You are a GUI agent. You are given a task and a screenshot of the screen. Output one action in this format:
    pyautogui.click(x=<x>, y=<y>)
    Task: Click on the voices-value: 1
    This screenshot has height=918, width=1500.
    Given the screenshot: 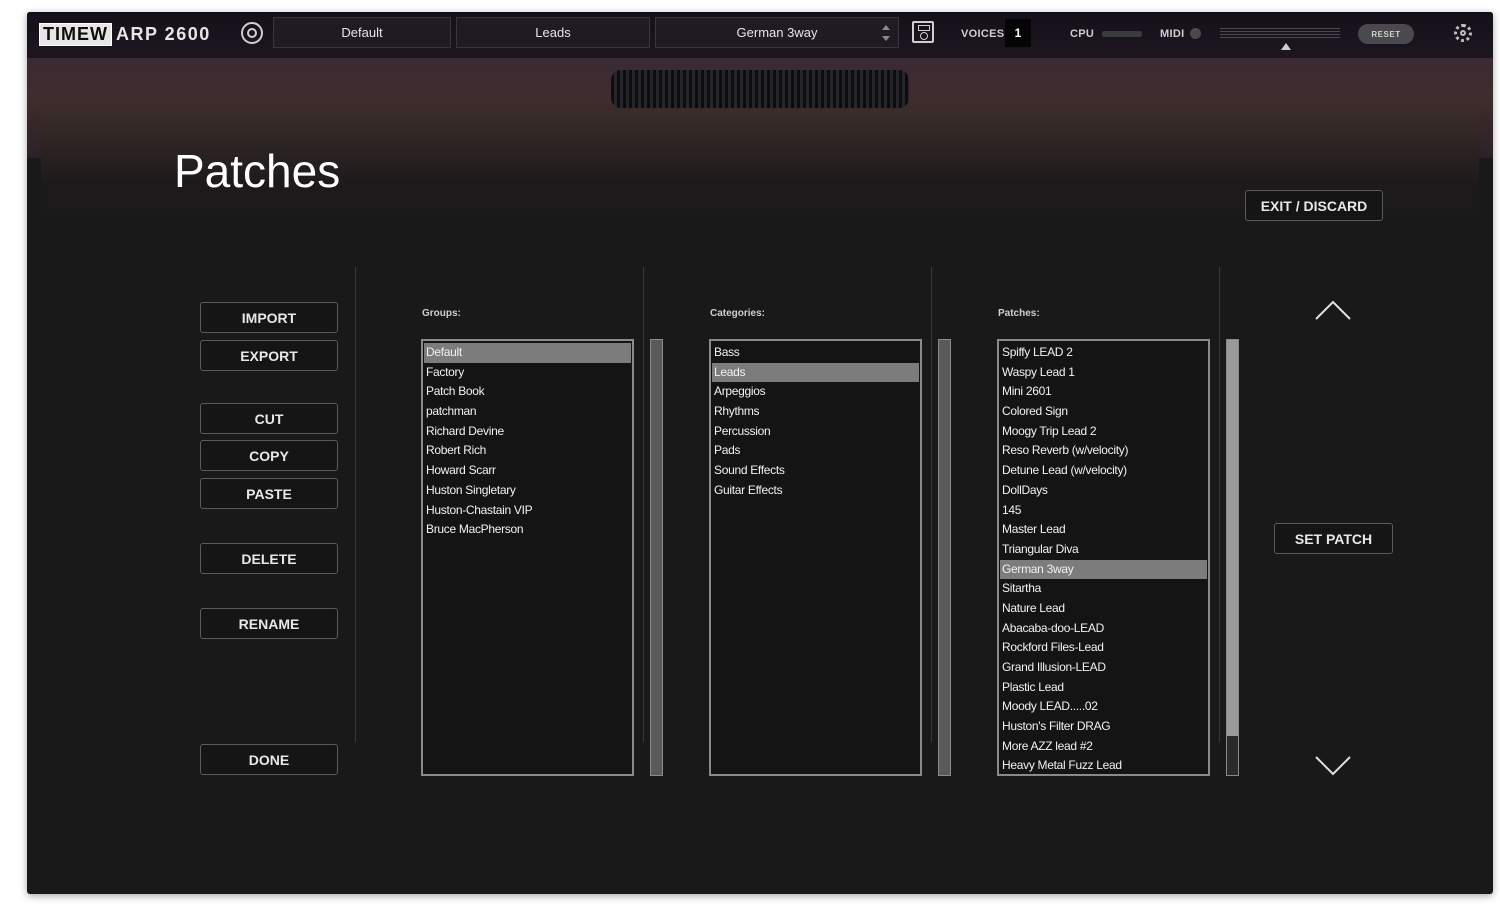 What is the action you would take?
    pyautogui.click(x=1018, y=33)
    